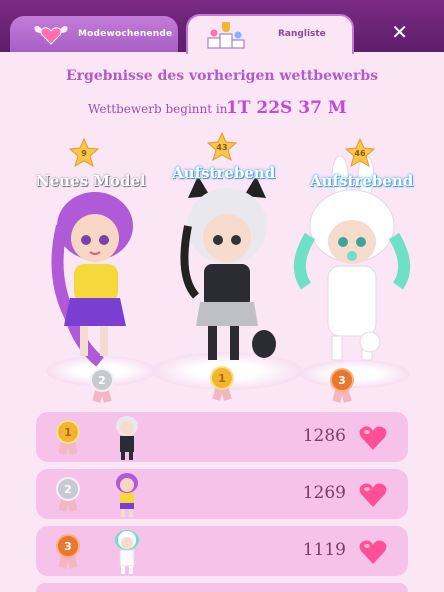  Describe the element at coordinates (324, 550) in the screenshot. I see `score-value: 1119` at that location.